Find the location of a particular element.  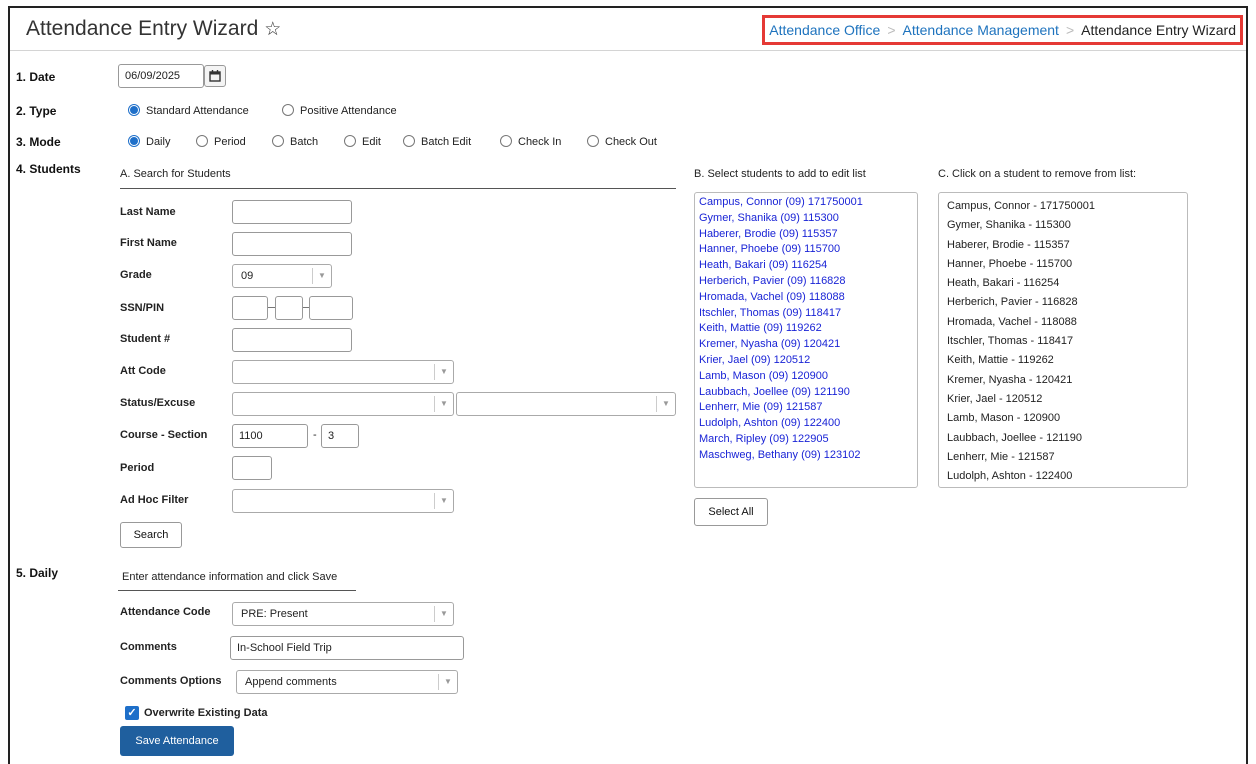

select-list-item: Laubbach, Joellee (09) 121190 is located at coordinates (806, 393).